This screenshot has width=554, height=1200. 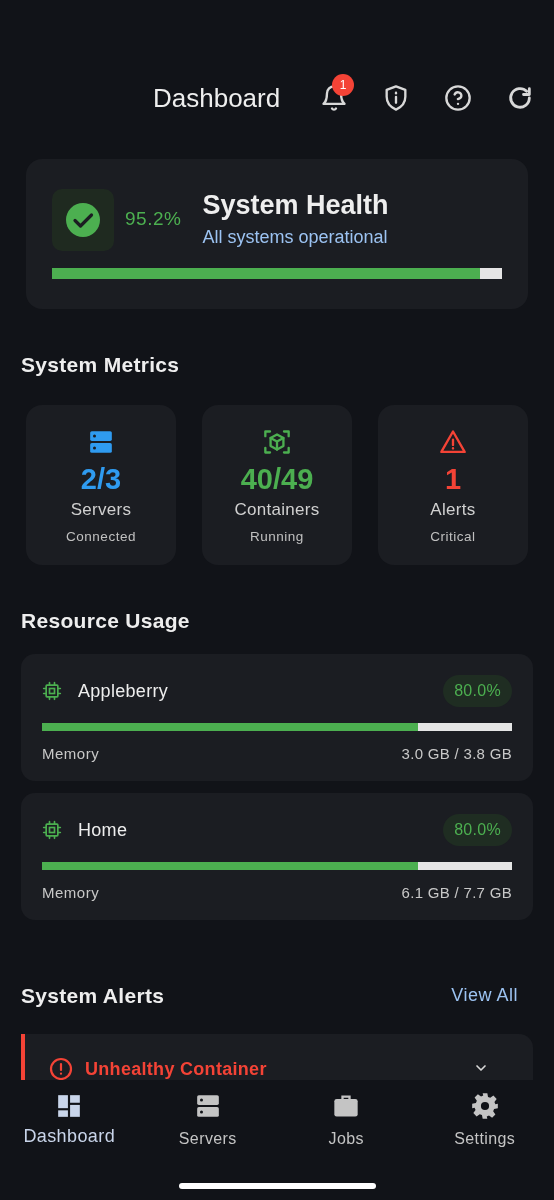 I want to click on alert-card: Unhealthy Container, so click(x=277, y=1056).